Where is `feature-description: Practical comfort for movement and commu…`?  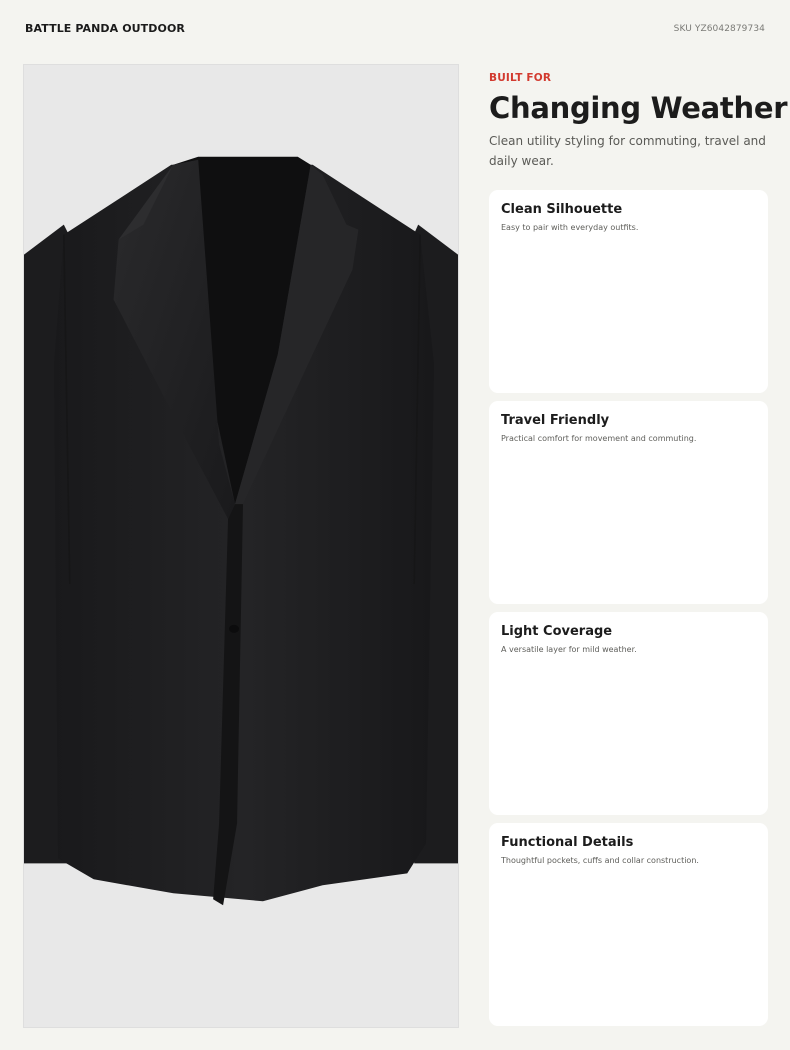
feature-description: Practical comfort for movement and commu… is located at coordinates (599, 438).